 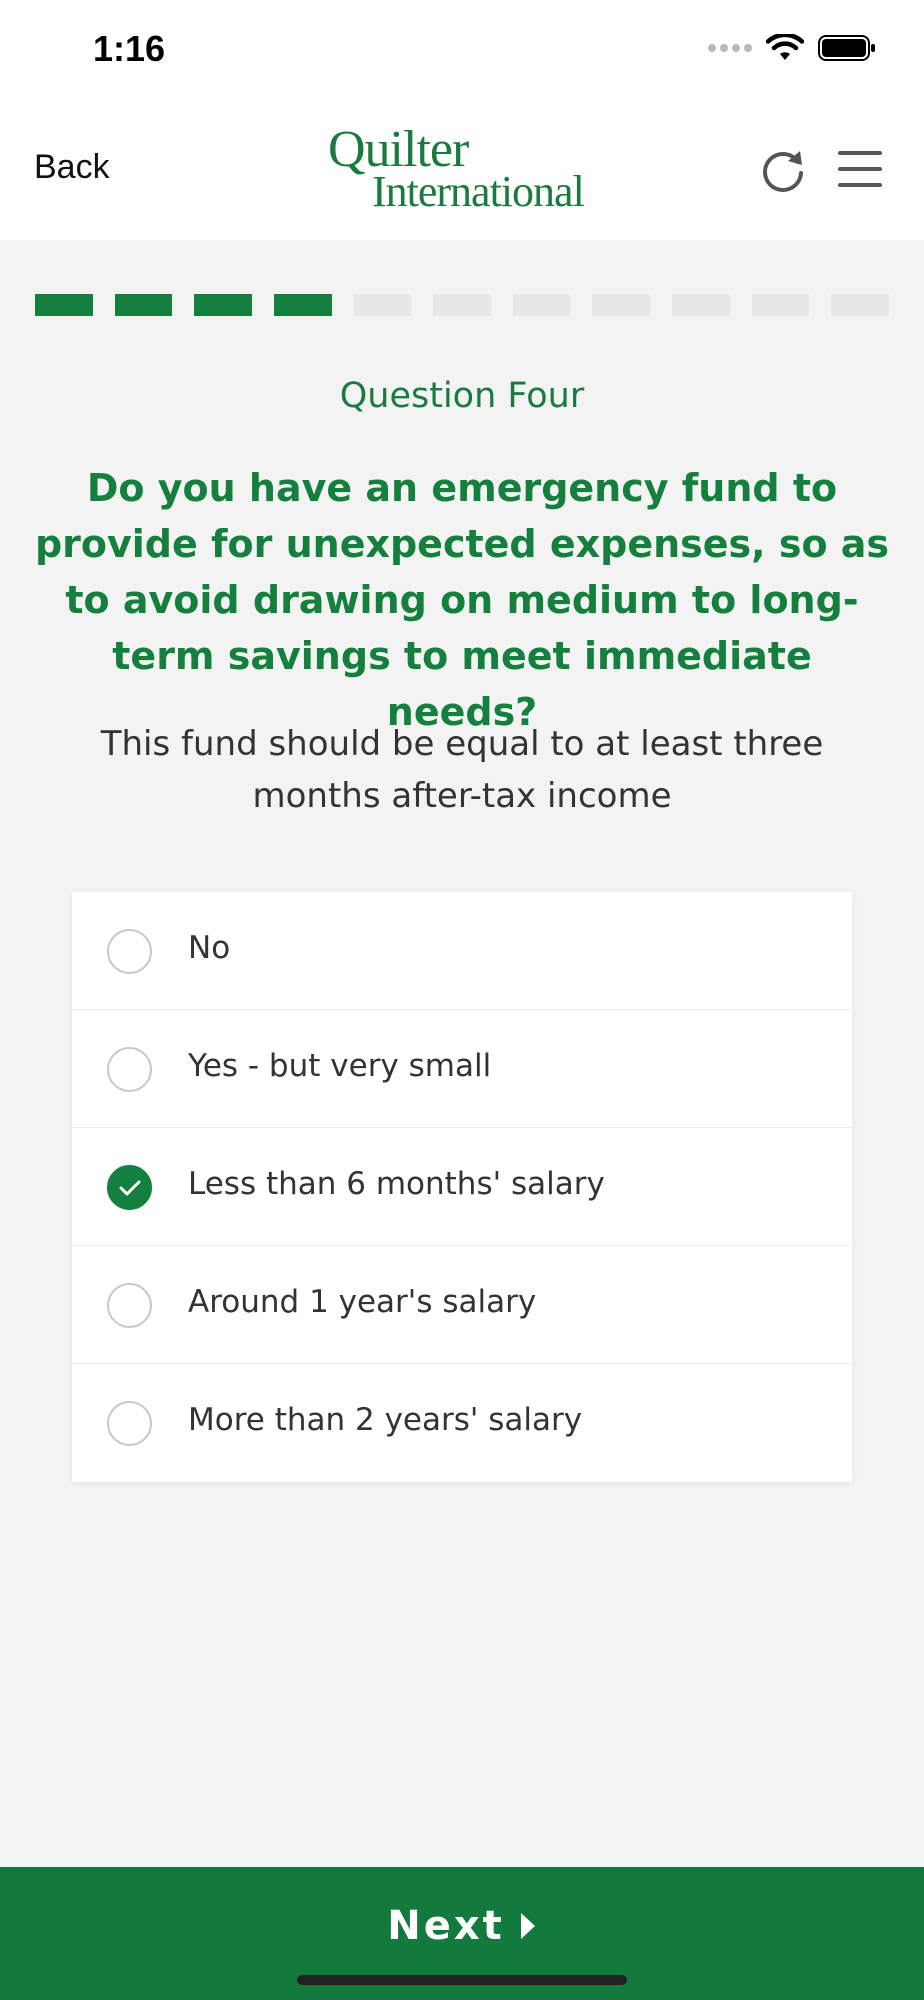 I want to click on status-icons, so click(x=792, y=48).